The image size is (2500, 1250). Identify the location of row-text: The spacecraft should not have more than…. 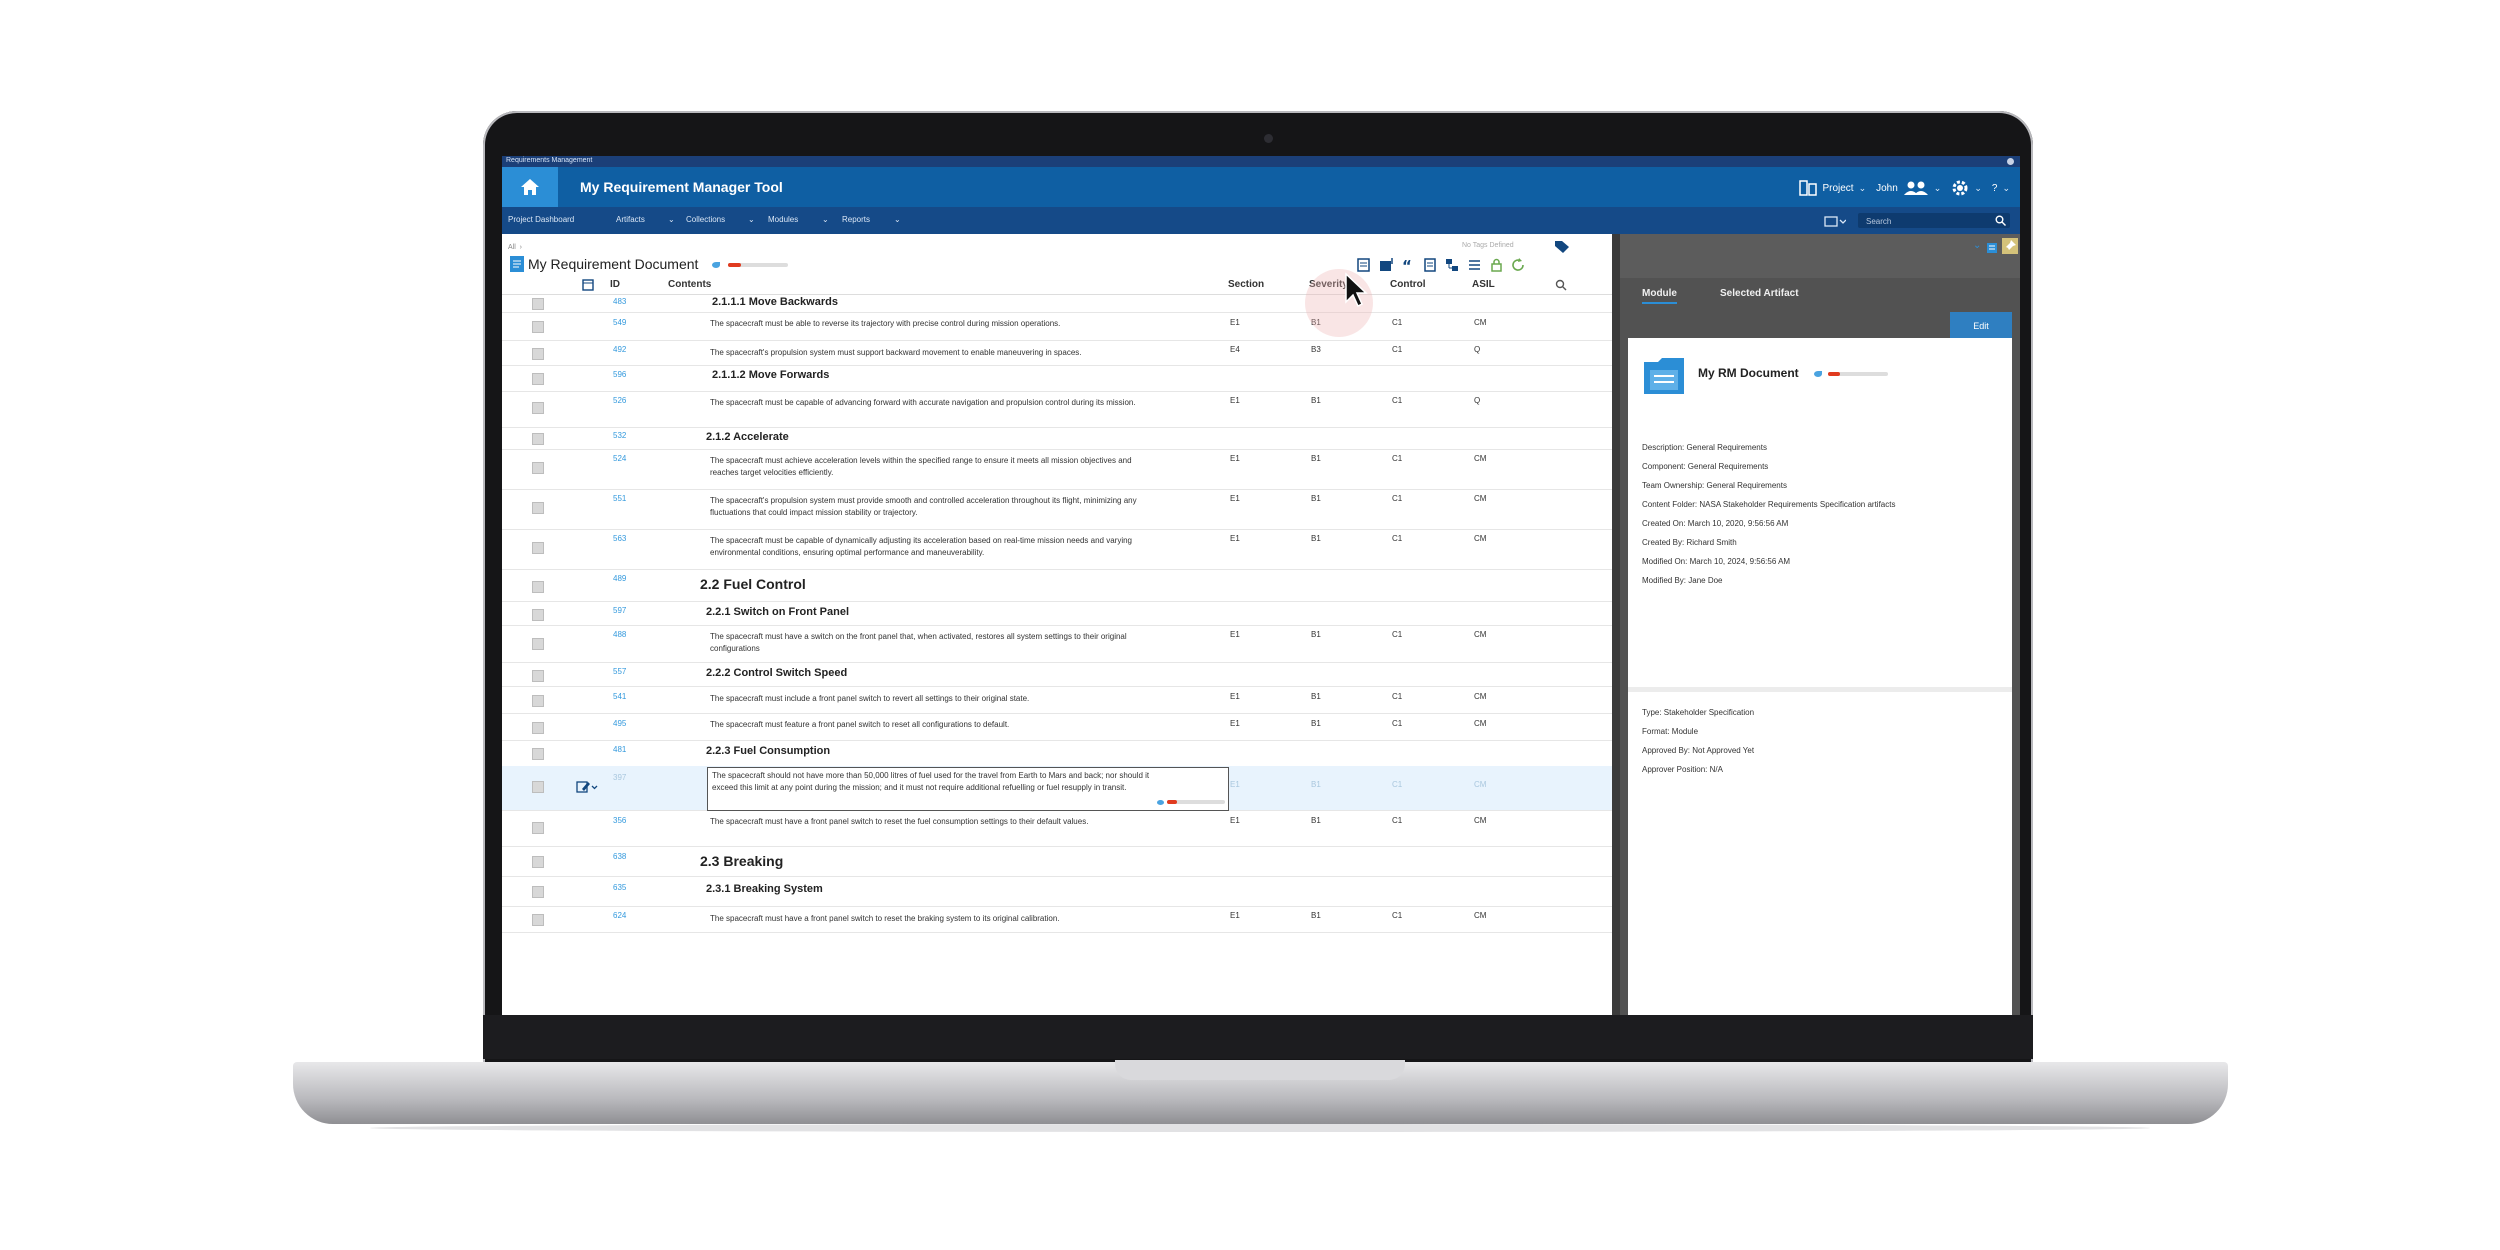
(932, 782).